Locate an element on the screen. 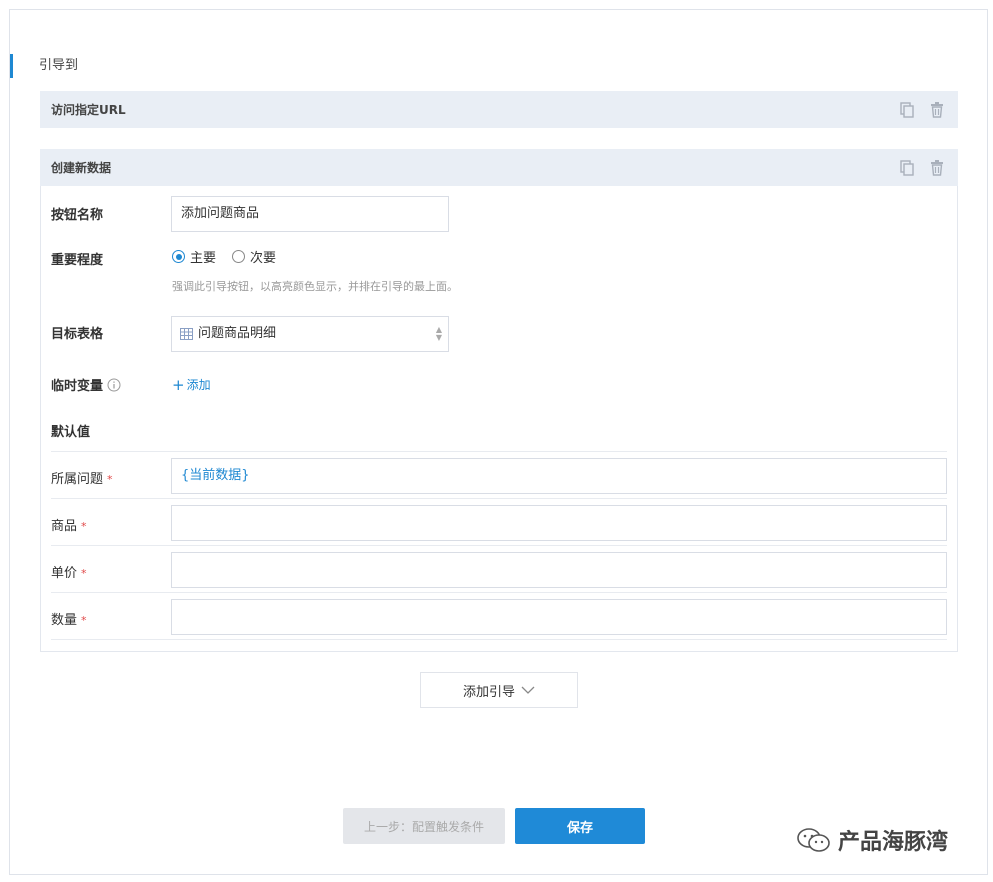 The image size is (993, 882). temp-vars-row: 临时变量 is located at coordinates (86, 384).